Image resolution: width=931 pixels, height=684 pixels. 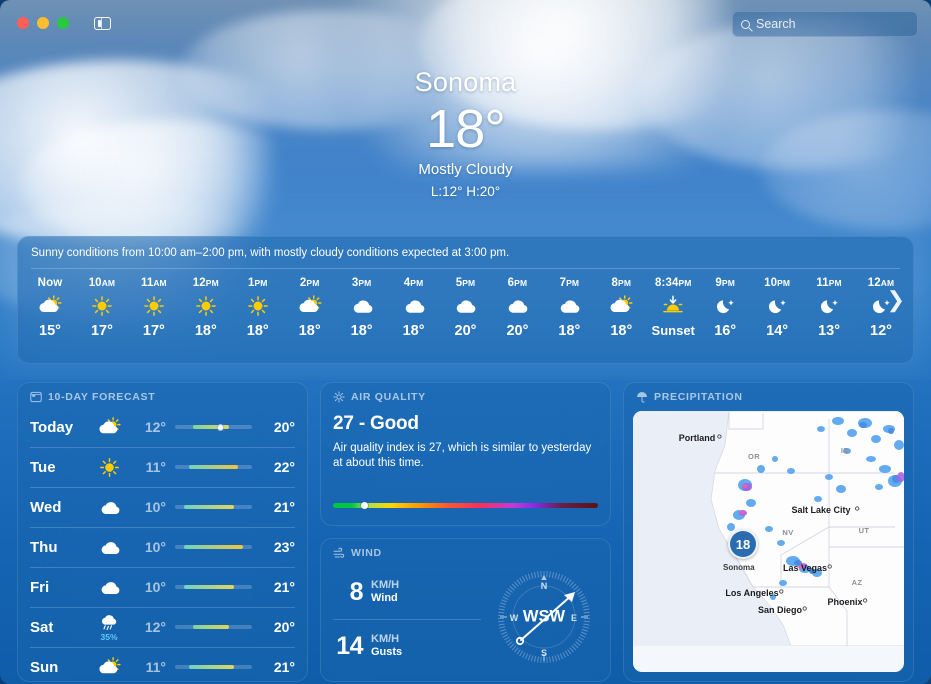 I want to click on city-name: Sonoma, so click(x=465, y=82).